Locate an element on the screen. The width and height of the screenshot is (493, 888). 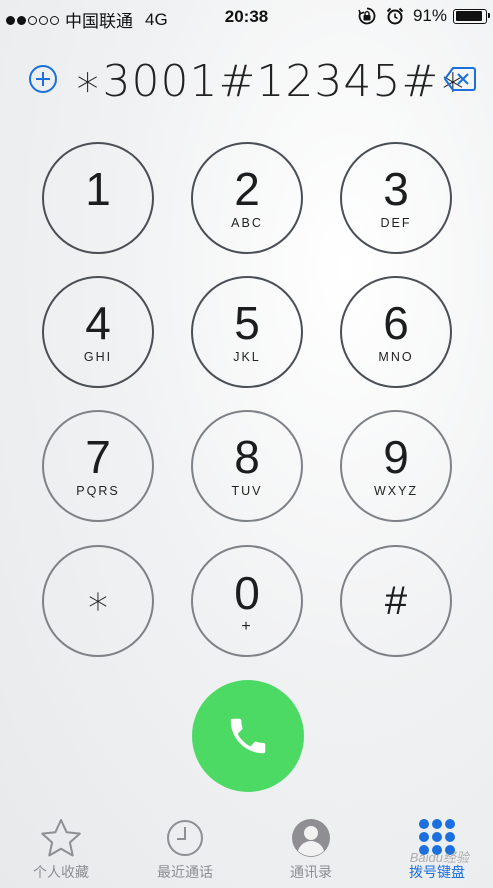
key-digit: ∗ is located at coordinates (98, 601).